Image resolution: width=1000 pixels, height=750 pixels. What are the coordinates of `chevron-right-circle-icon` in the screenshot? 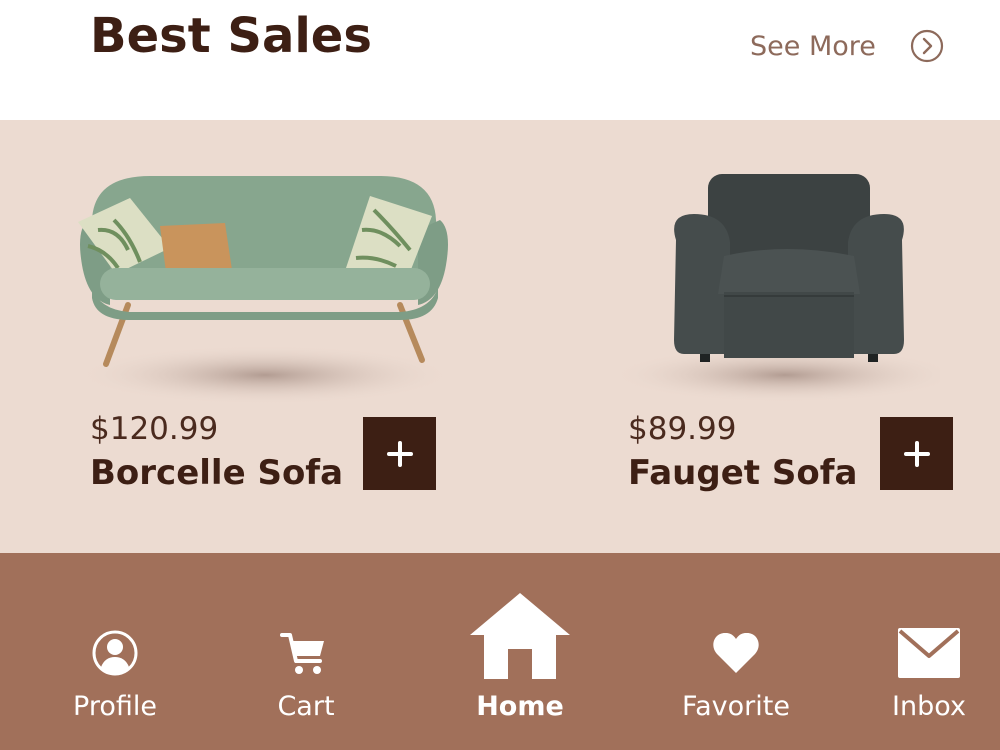 It's located at (926, 46).